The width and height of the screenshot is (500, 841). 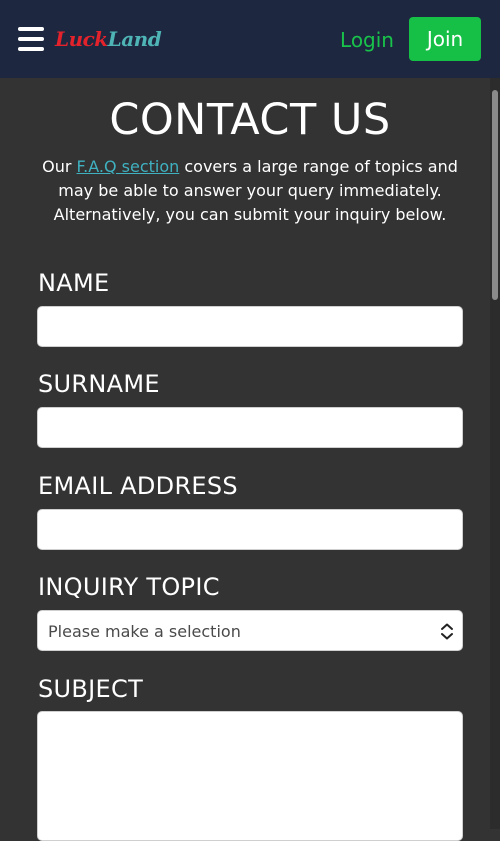 I want to click on inquiry-topic-selected-value: Please make a selection, so click(x=144, y=631).